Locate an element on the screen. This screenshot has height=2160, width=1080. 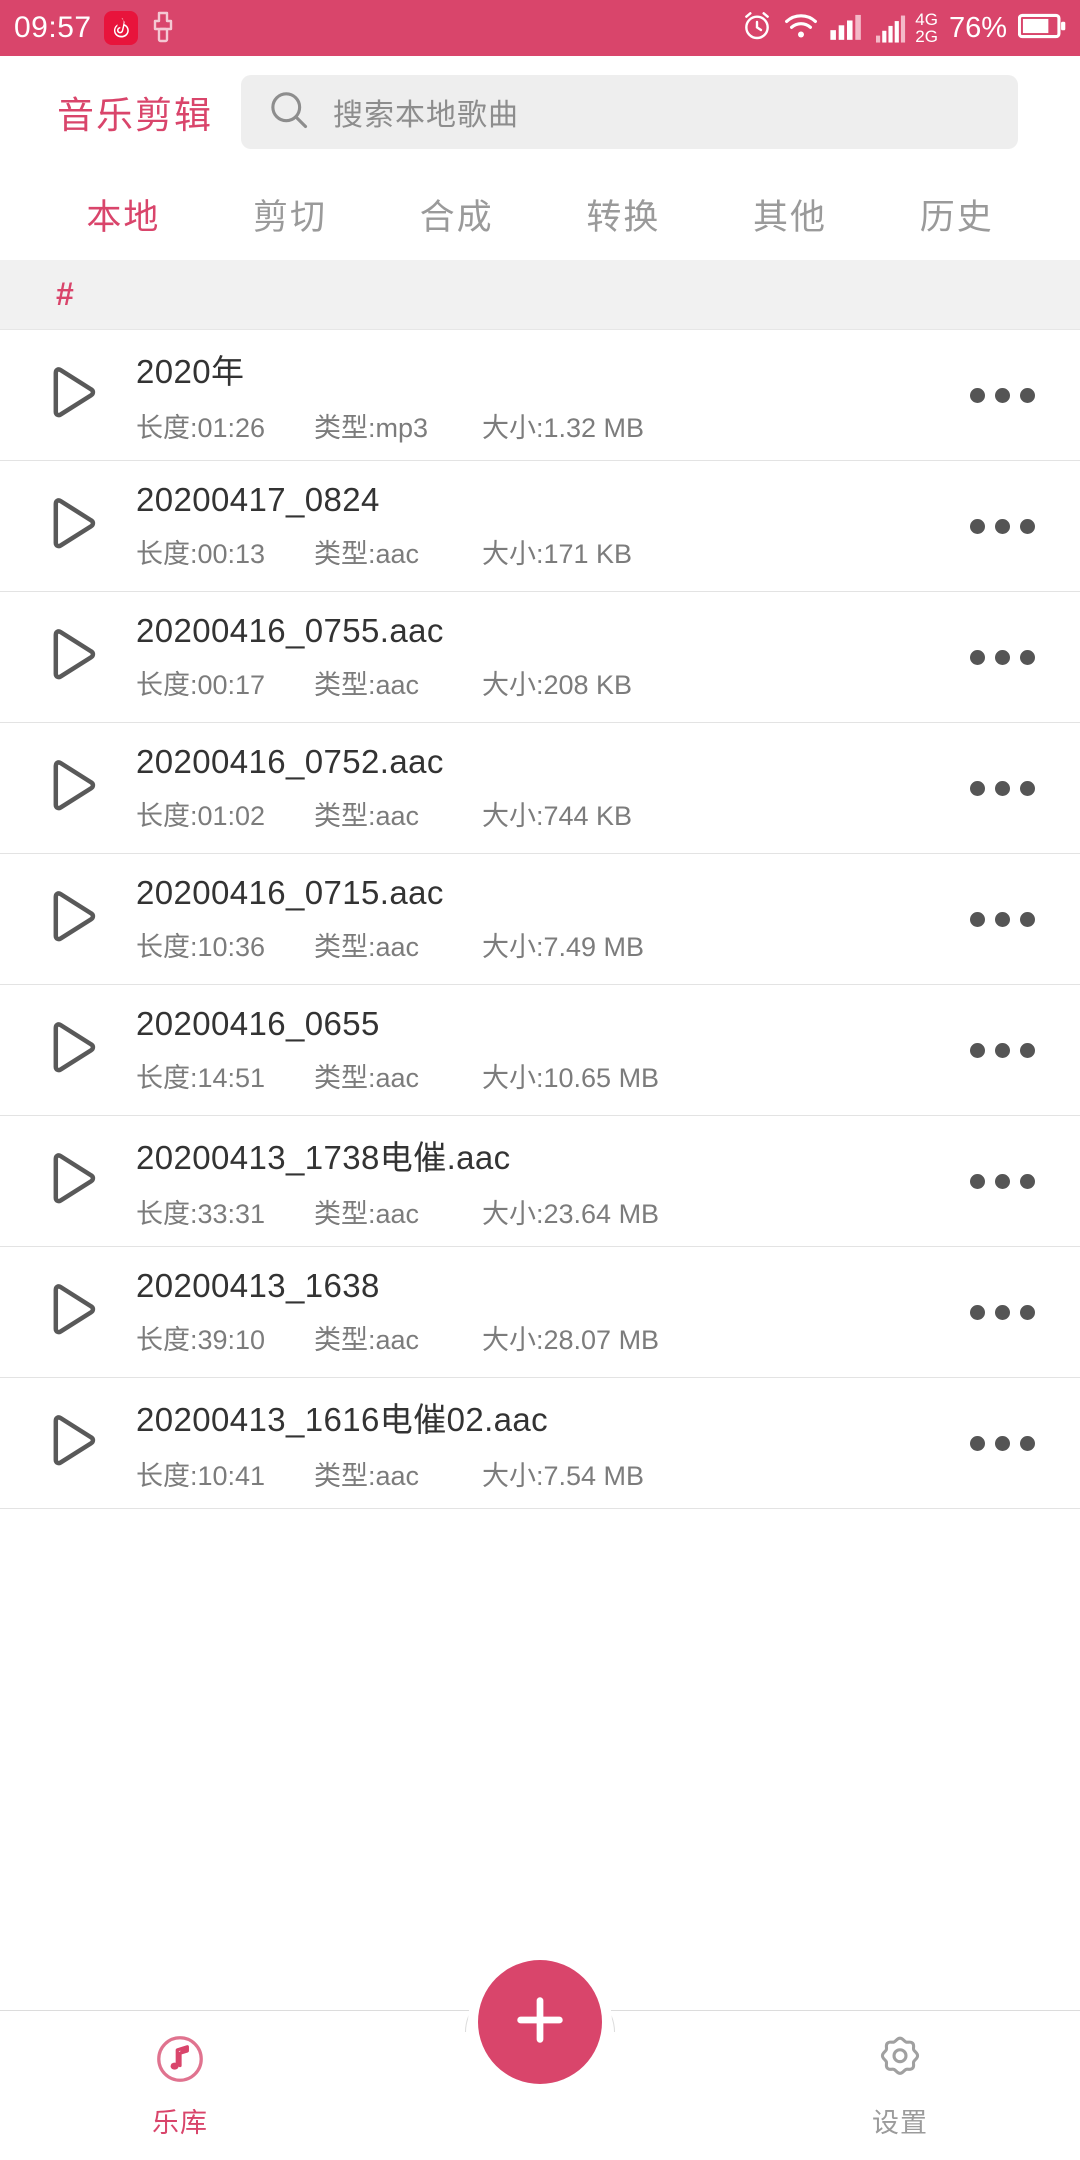
song-row: 20200416_0755.aac 长度:00:17 类型:aac 大小:208 KB is located at coordinates (540, 657).